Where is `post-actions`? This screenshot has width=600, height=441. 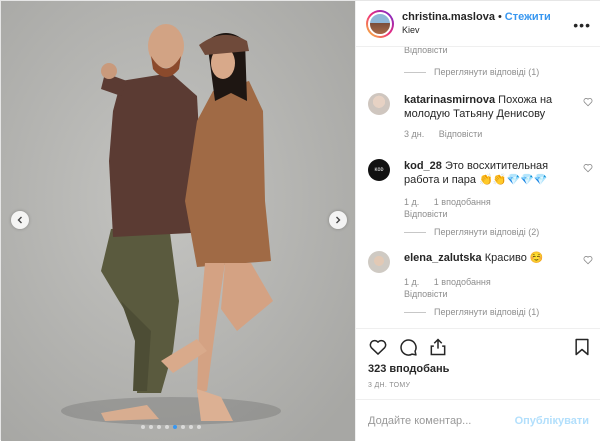
post-actions is located at coordinates (479, 346).